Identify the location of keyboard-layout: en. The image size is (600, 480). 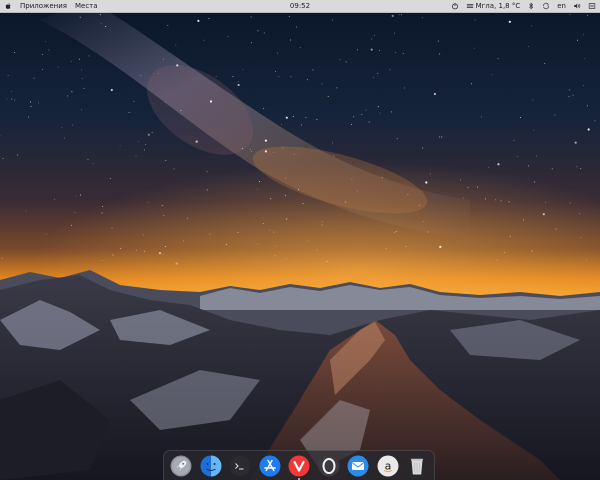
(561, 6).